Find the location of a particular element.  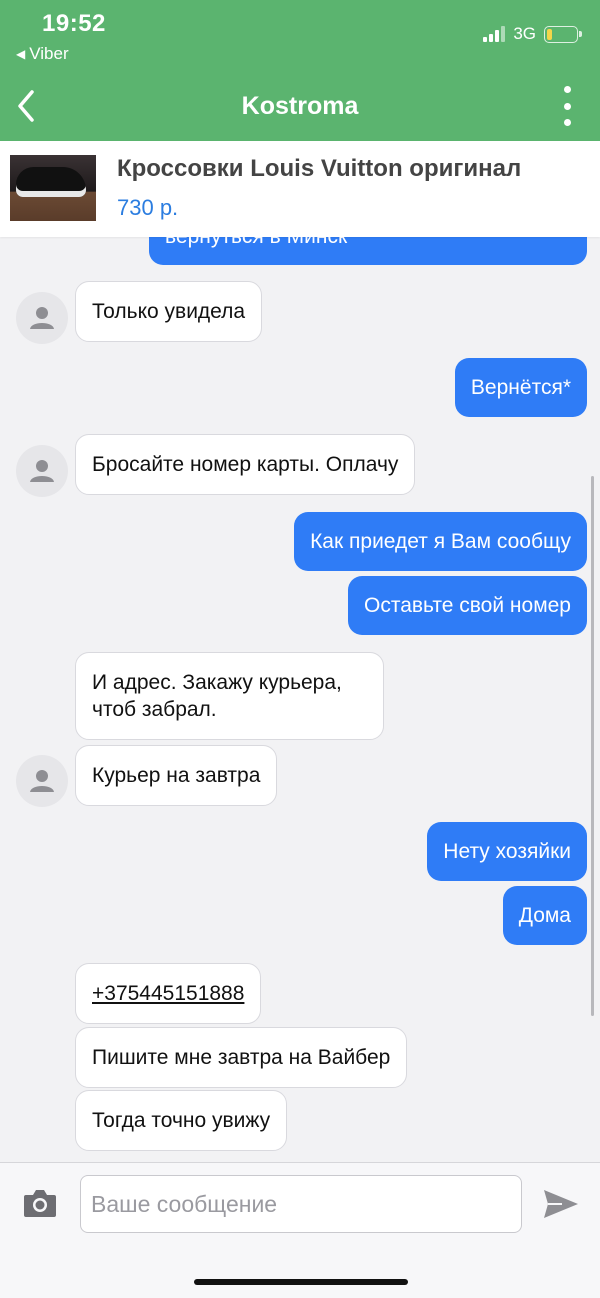

more-options-icon is located at coordinates (567, 106).